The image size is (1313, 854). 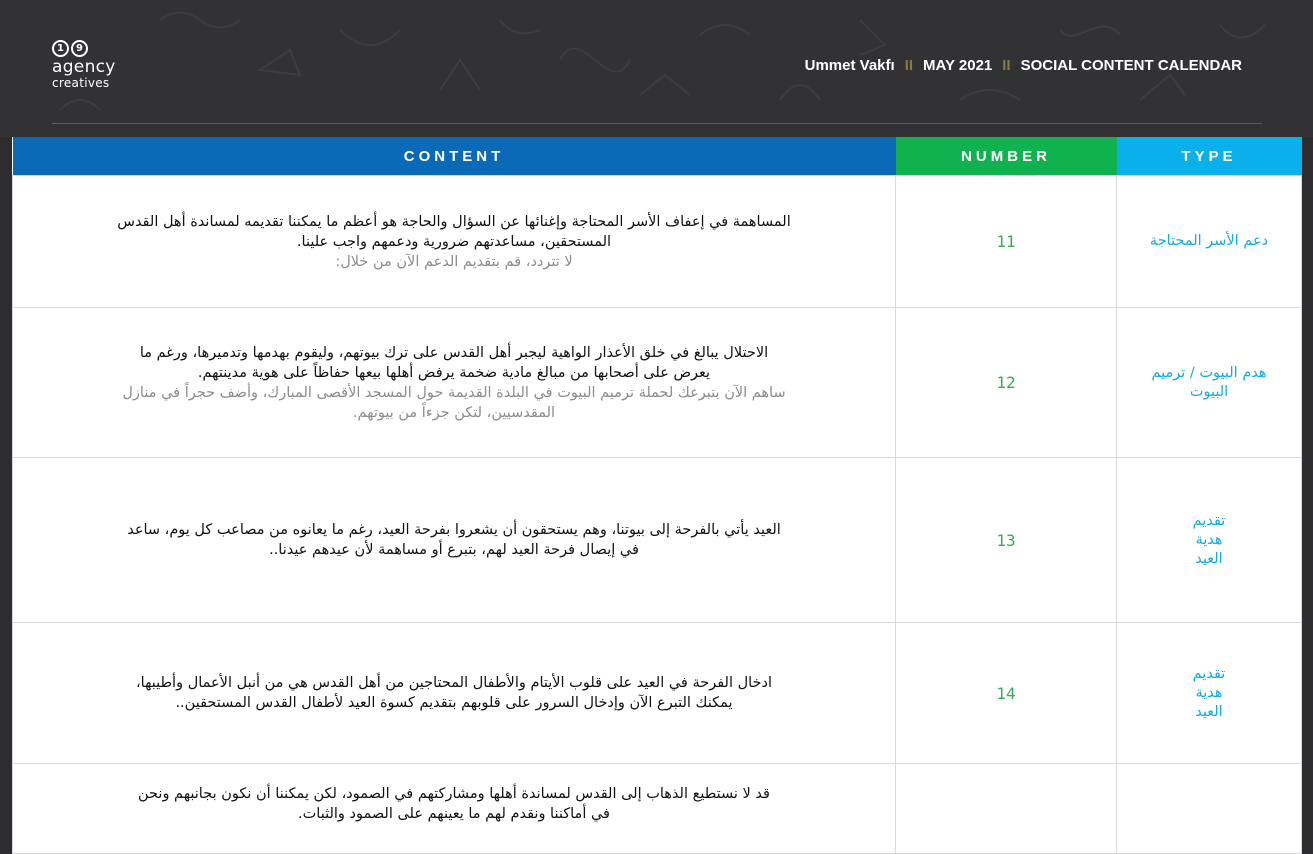 What do you see at coordinates (1131, 65) in the screenshot?
I see `calendar-title: SOCIAL CONTENT CALENDAR` at bounding box center [1131, 65].